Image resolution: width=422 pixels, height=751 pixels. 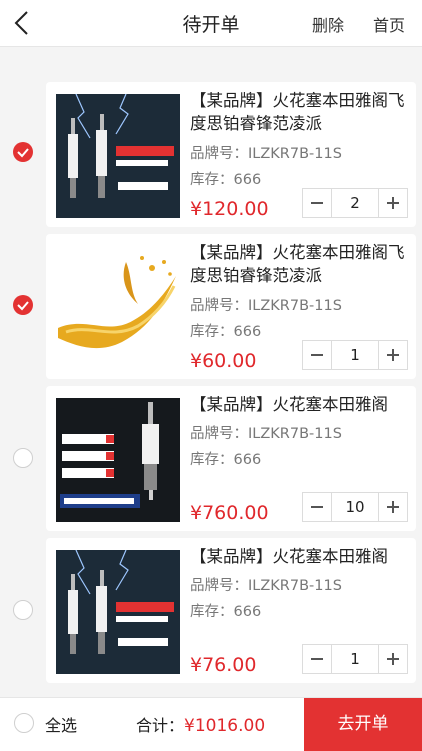 I want to click on back-button, so click(x=23, y=23).